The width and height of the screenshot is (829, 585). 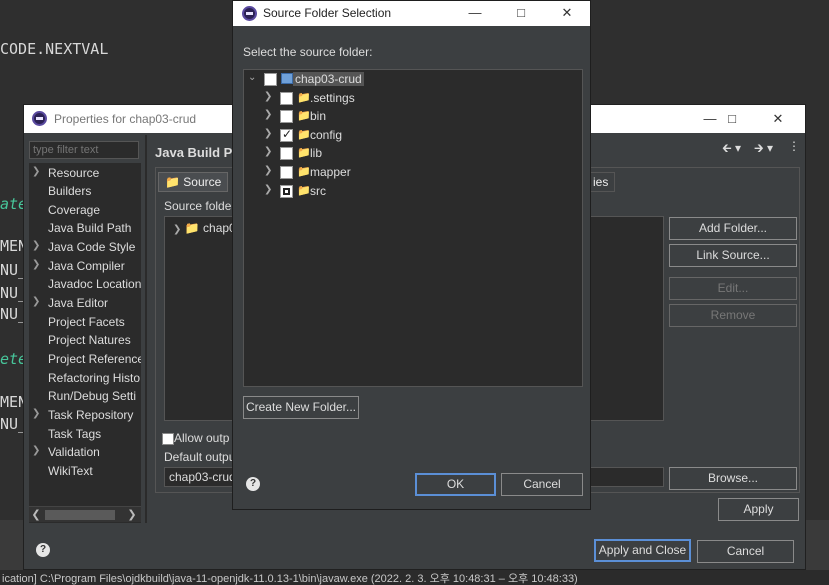 What do you see at coordinates (287, 78) in the screenshot?
I see `project-icon` at bounding box center [287, 78].